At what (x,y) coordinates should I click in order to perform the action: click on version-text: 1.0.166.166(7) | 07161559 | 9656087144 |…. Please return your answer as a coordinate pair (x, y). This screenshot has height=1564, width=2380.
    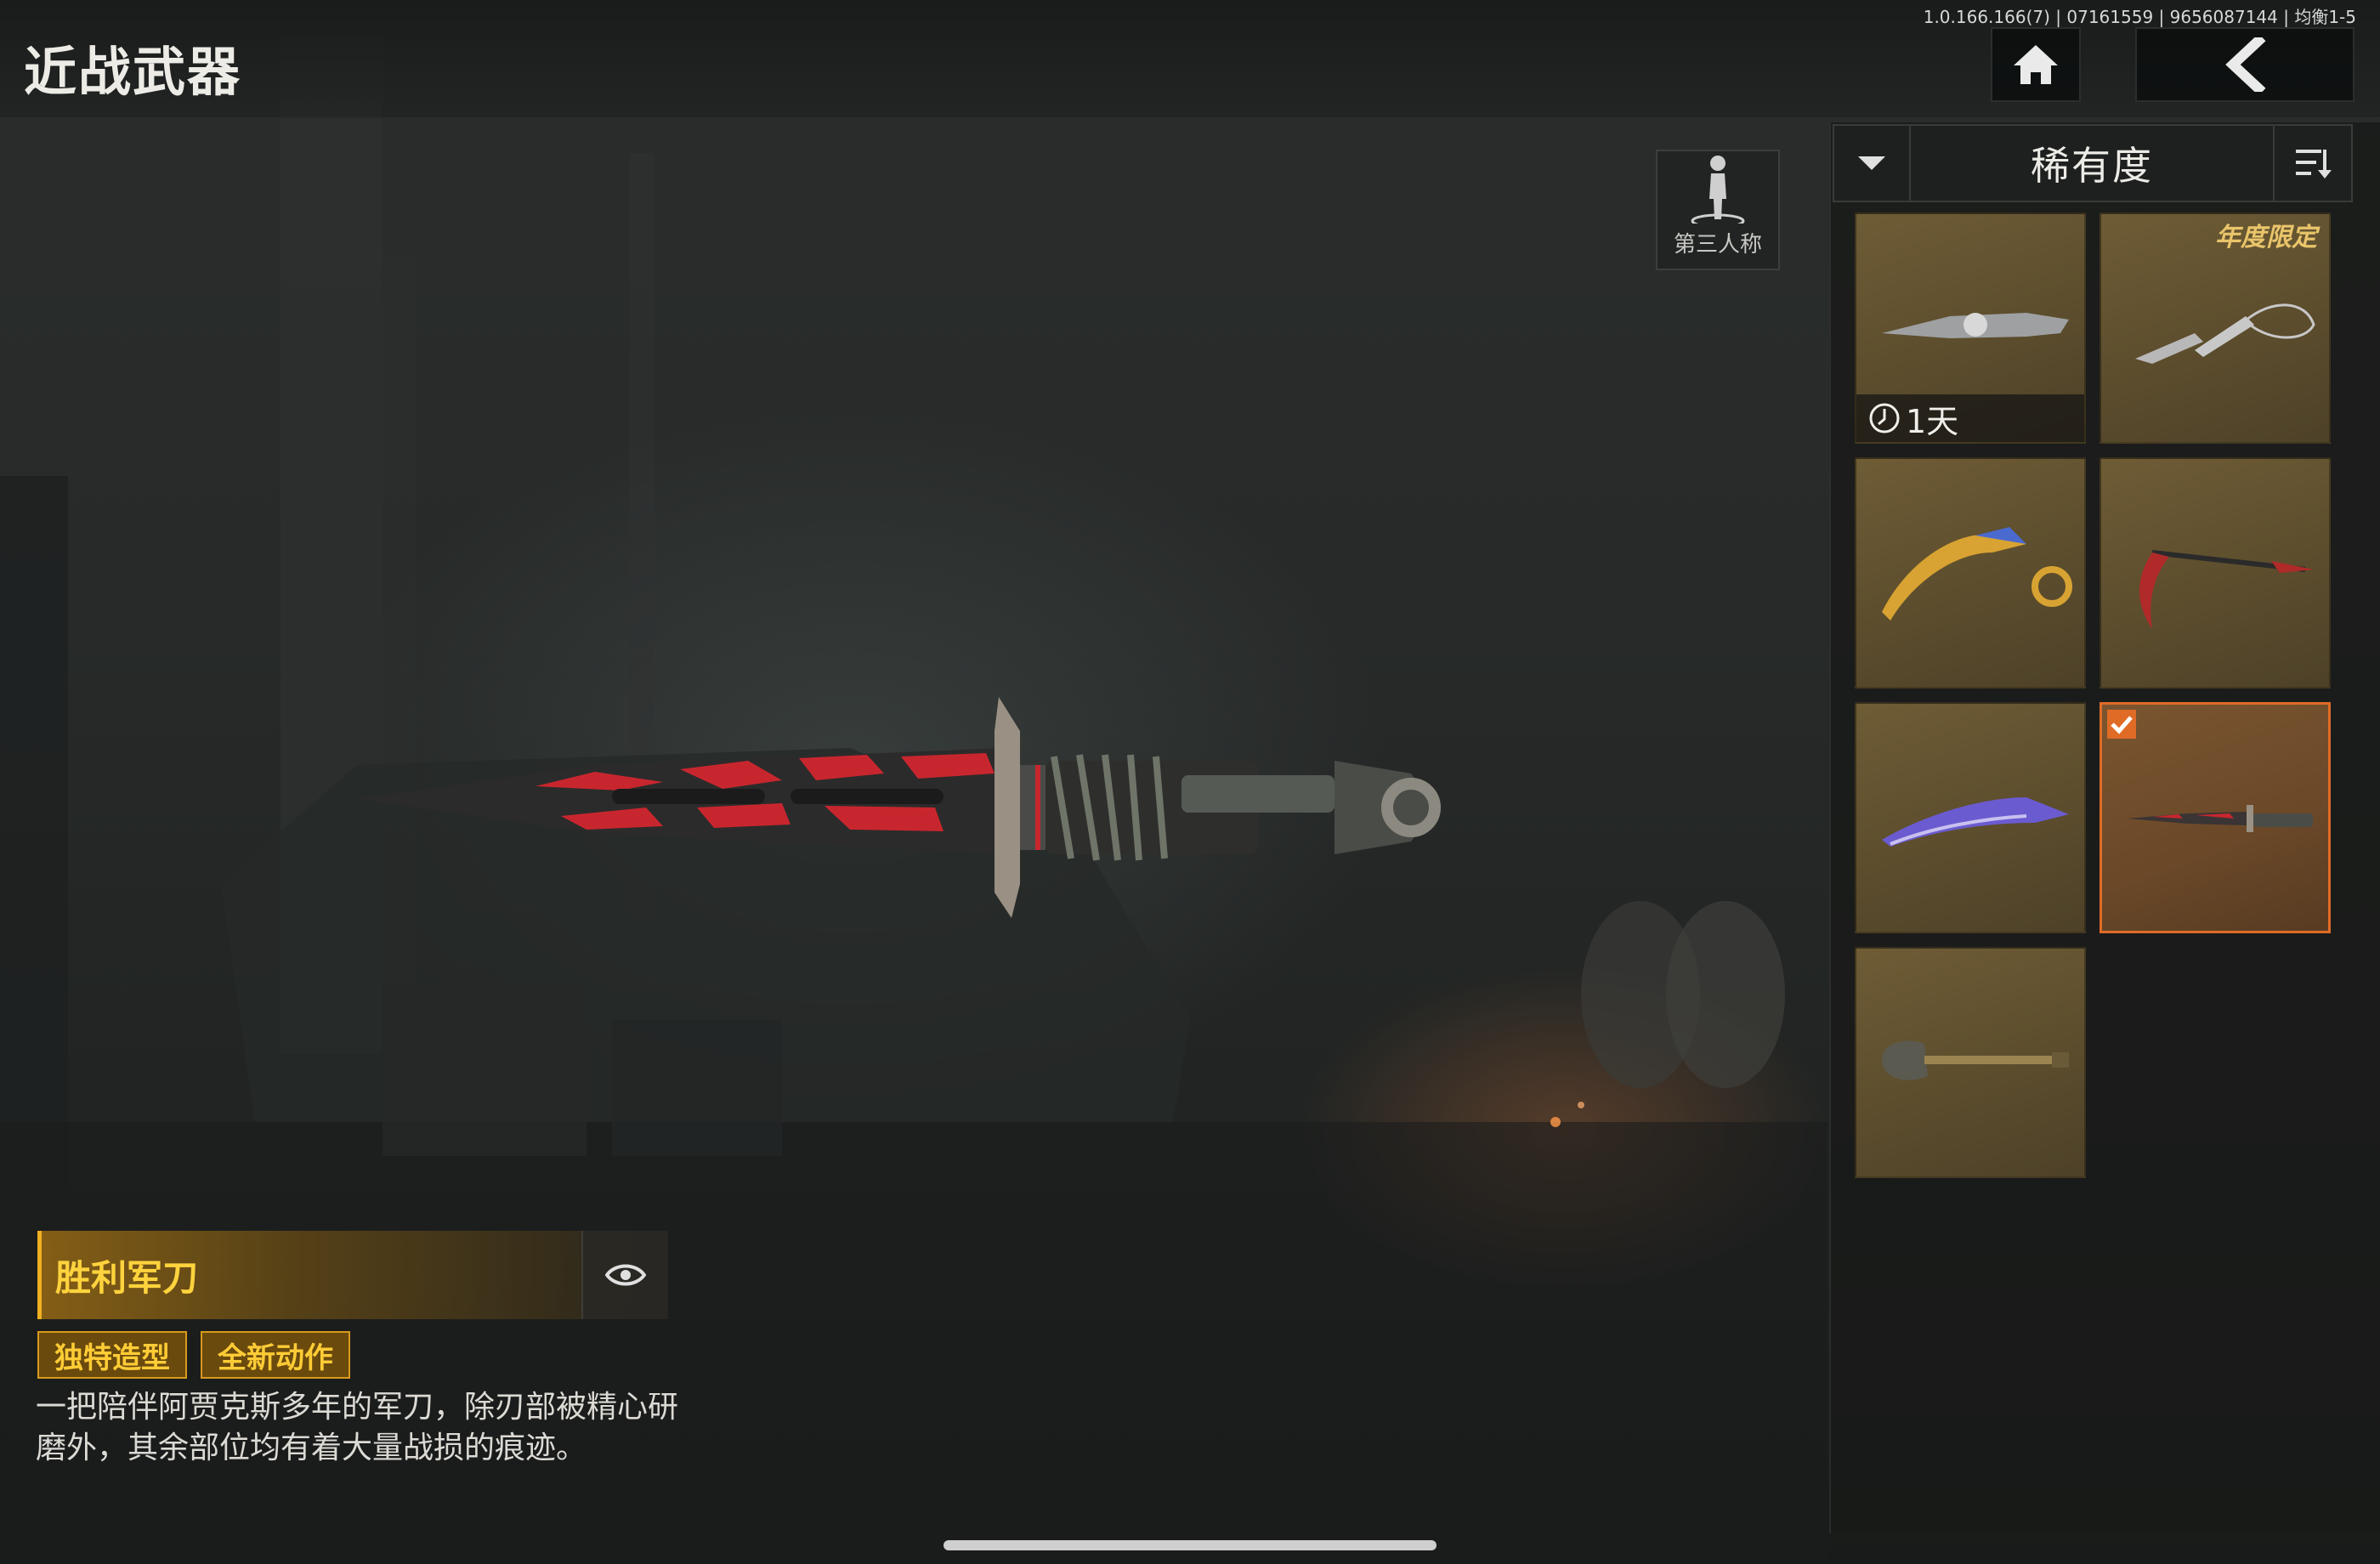
    Looking at the image, I should click on (2139, 17).